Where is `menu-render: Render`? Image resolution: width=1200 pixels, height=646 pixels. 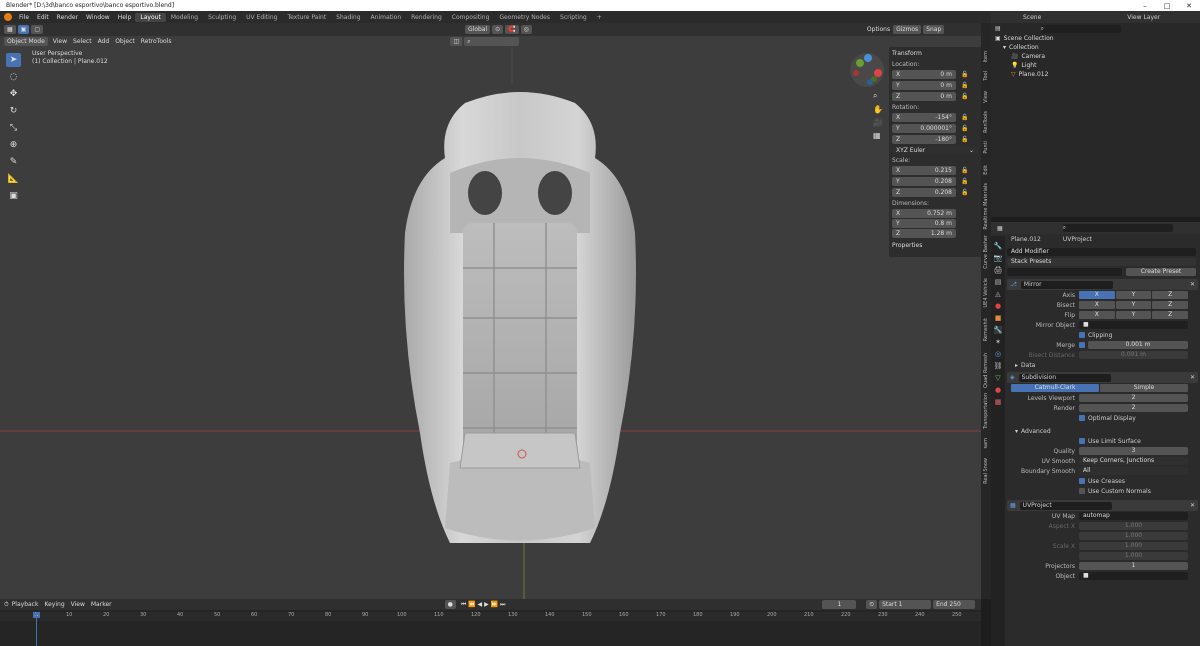
menu-render: Render is located at coordinates (67, 17).